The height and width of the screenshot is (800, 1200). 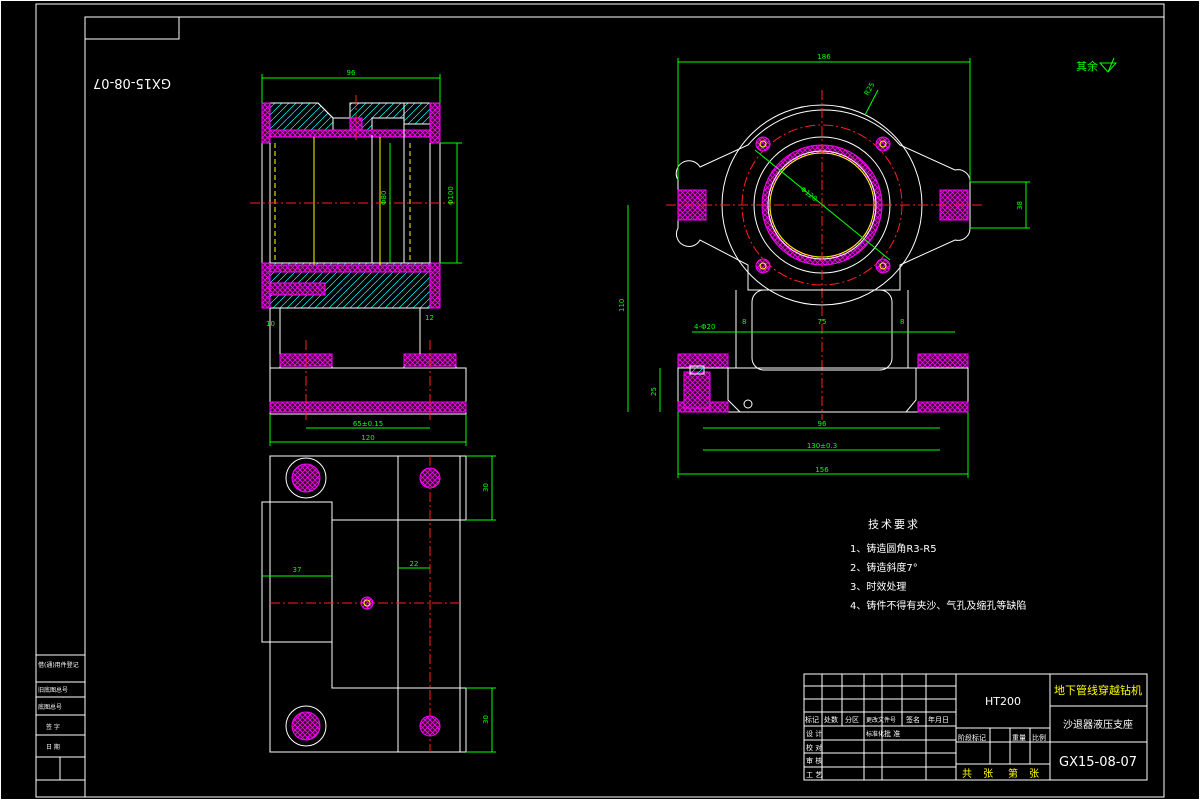 I want to click on side-table-2: 旧底图总号, so click(x=53, y=690).